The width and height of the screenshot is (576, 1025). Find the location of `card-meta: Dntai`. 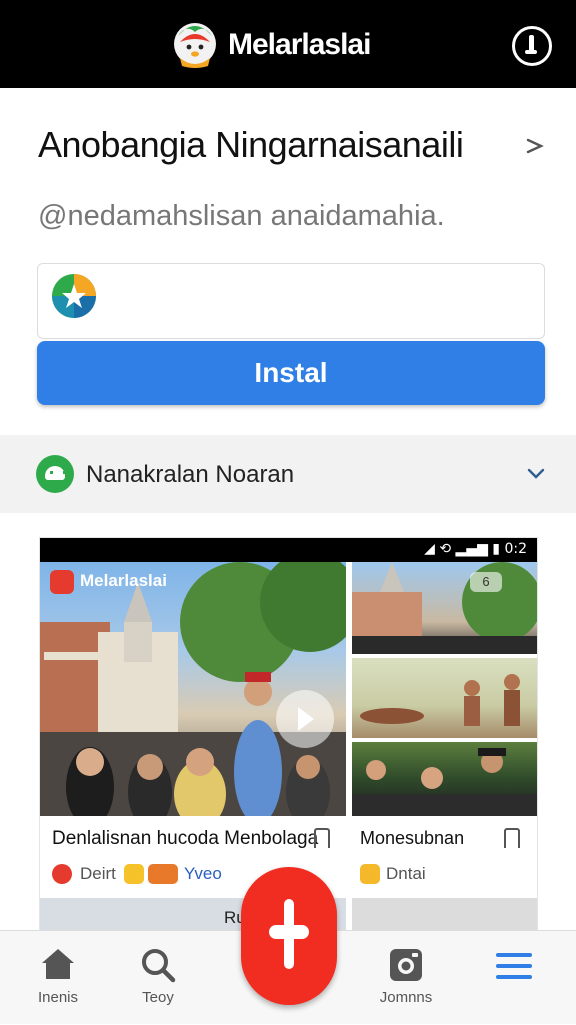

card-meta: Dntai is located at coordinates (406, 873).